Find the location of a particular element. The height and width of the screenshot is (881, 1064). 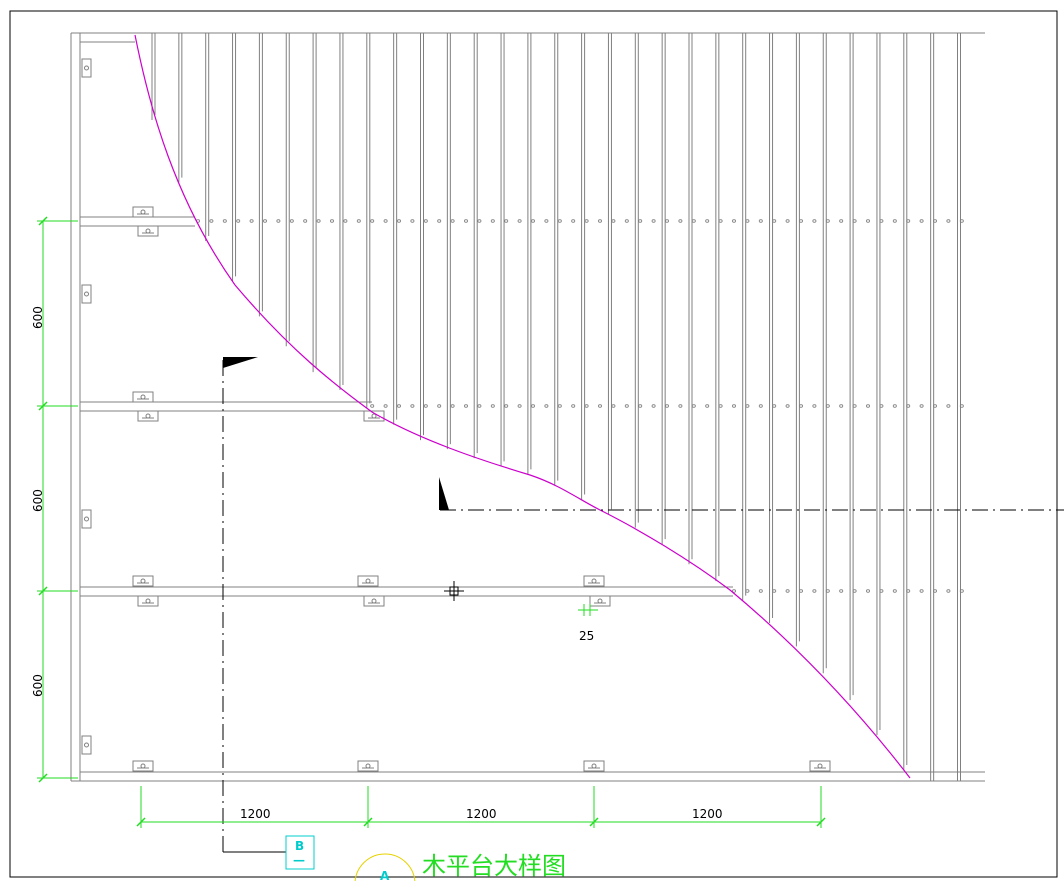

h-dim-label-2: 1200 is located at coordinates (481, 814).